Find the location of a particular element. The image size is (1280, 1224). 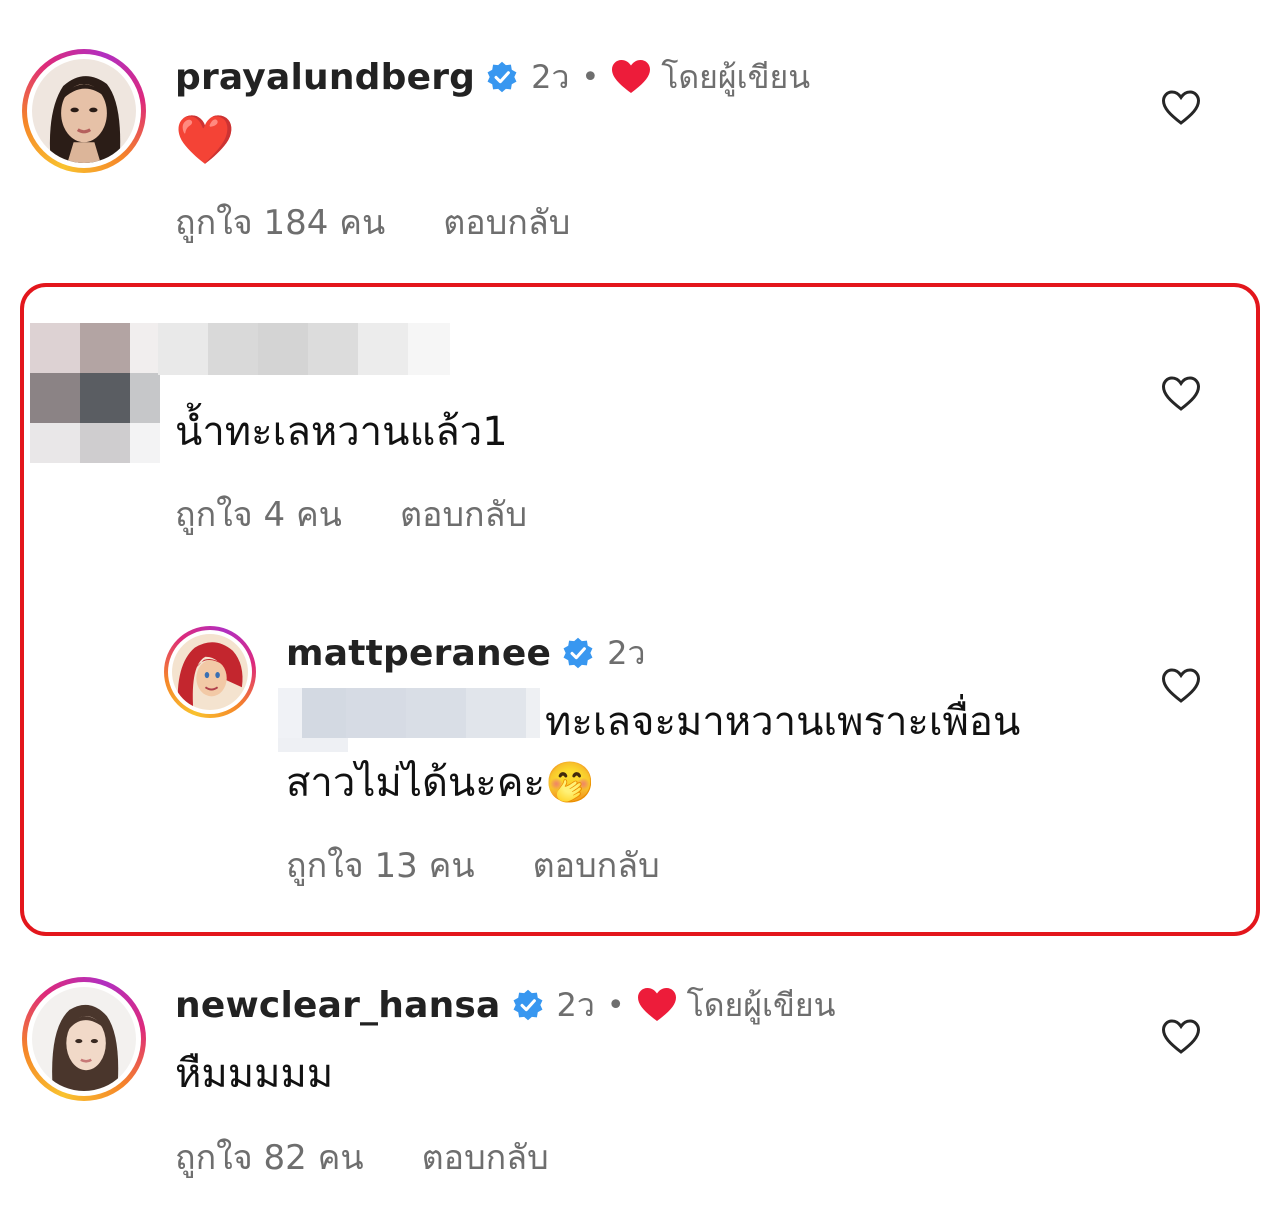

comment-actions: ถูกใจ 184 คน ตอบกลับ is located at coordinates (372, 219).